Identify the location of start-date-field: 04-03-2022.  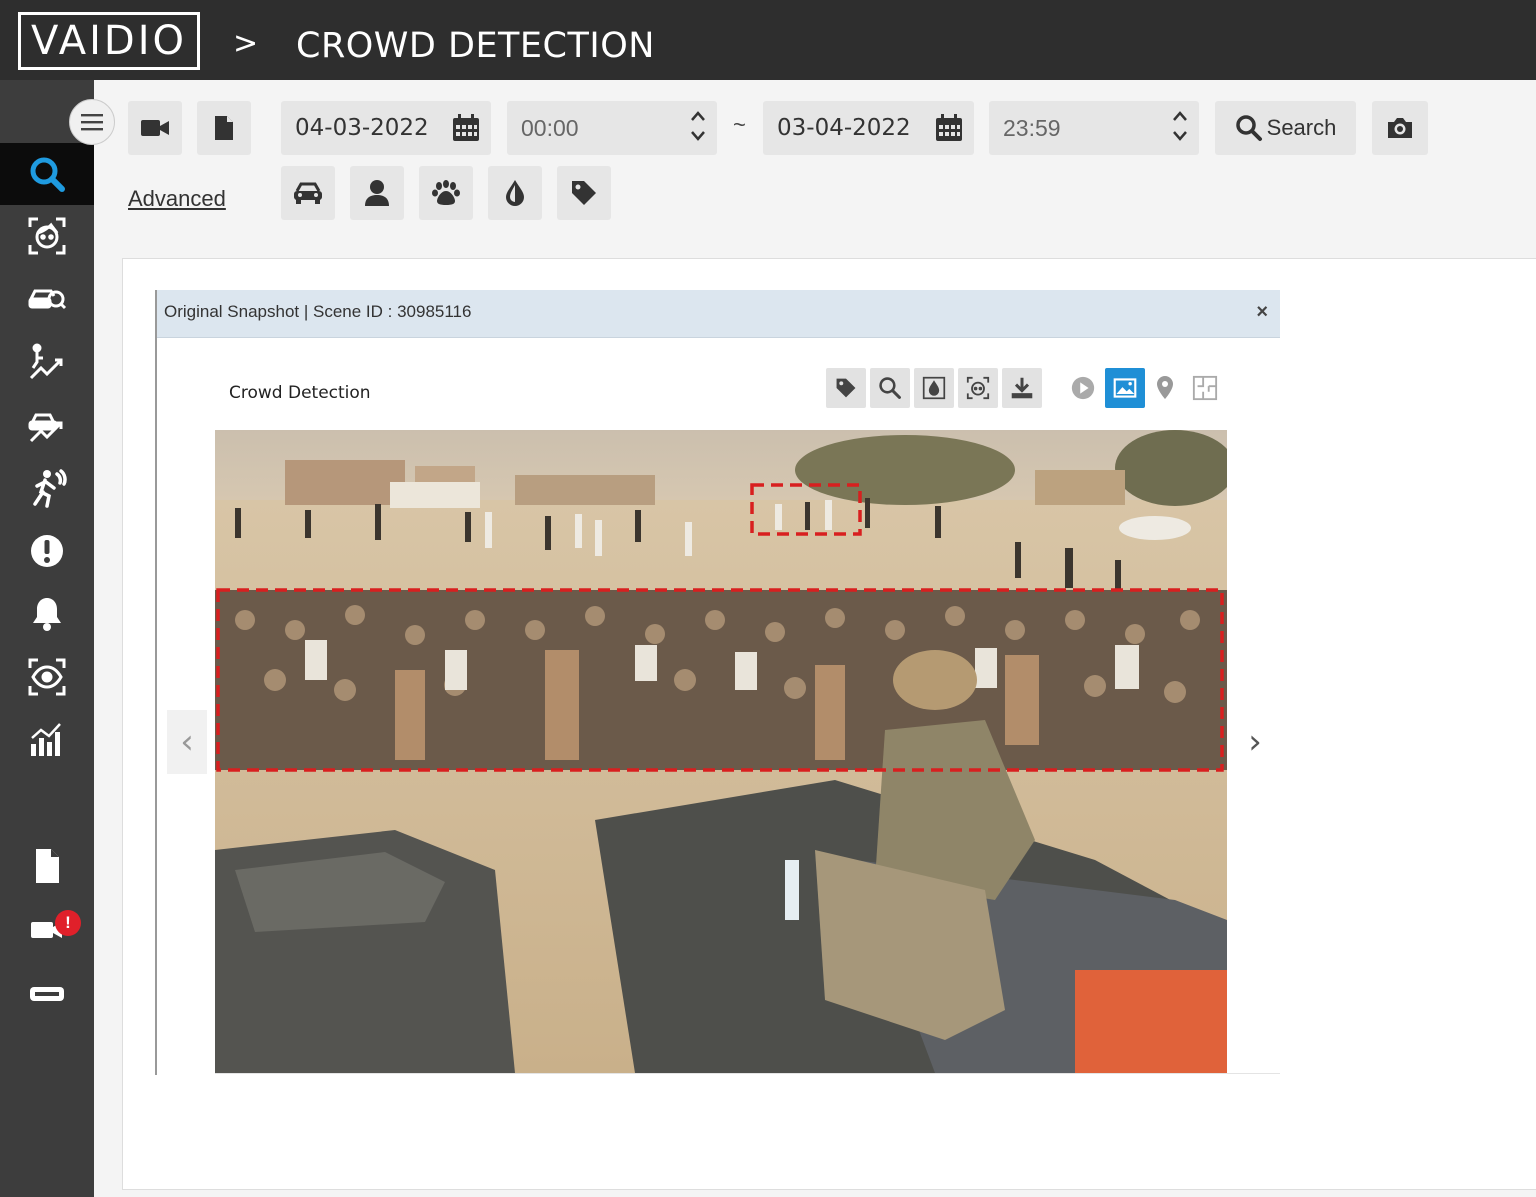
(386, 128).